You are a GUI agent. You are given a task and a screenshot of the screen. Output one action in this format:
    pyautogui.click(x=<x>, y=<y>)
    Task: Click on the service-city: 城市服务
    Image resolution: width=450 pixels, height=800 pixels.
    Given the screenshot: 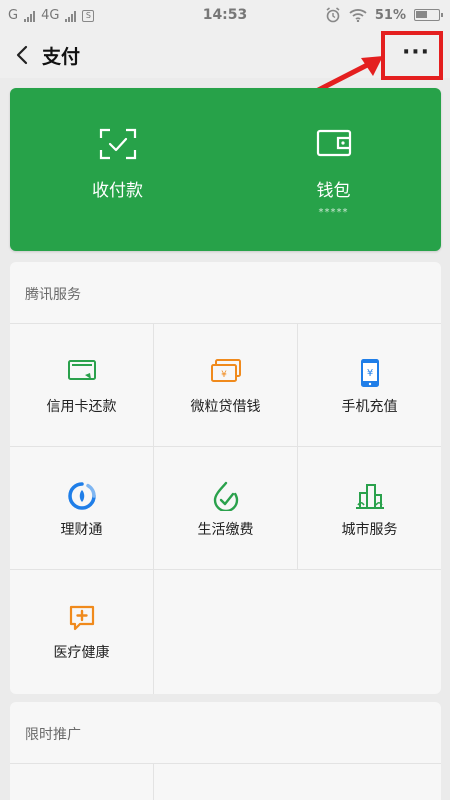 What is the action you would take?
    pyautogui.click(x=369, y=508)
    